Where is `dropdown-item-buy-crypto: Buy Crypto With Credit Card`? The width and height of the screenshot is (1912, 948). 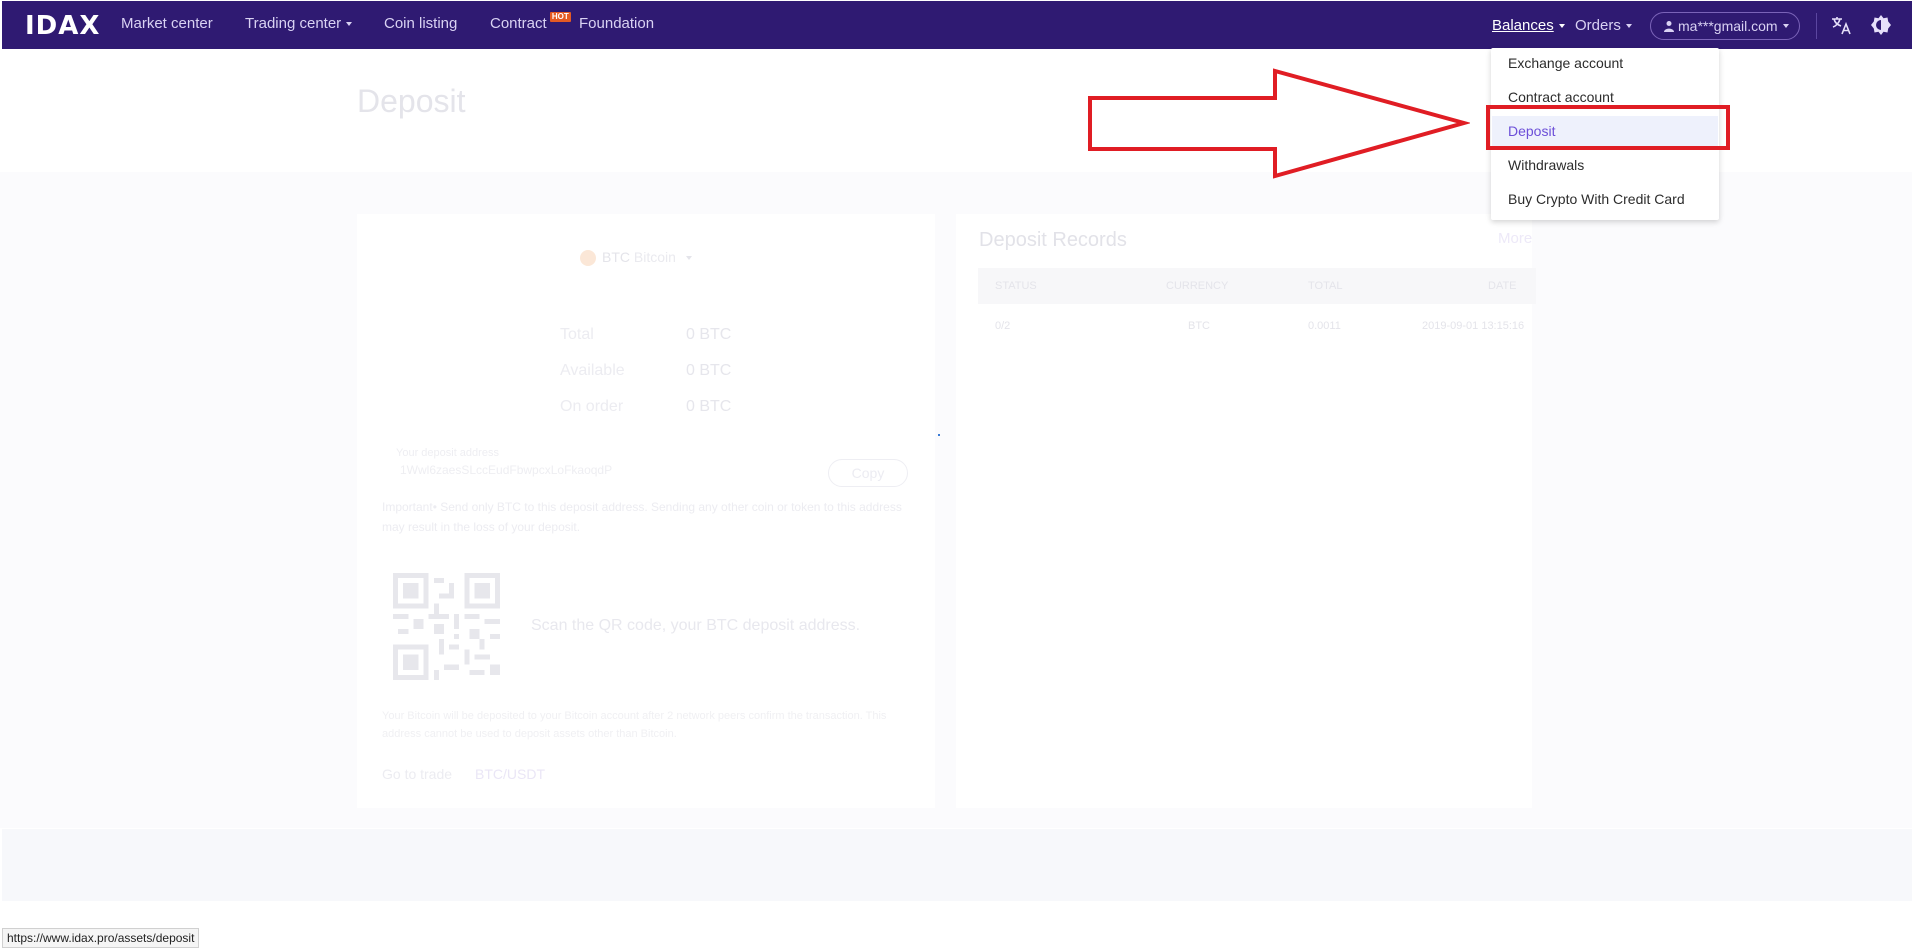 dropdown-item-buy-crypto: Buy Crypto With Credit Card is located at coordinates (1596, 199).